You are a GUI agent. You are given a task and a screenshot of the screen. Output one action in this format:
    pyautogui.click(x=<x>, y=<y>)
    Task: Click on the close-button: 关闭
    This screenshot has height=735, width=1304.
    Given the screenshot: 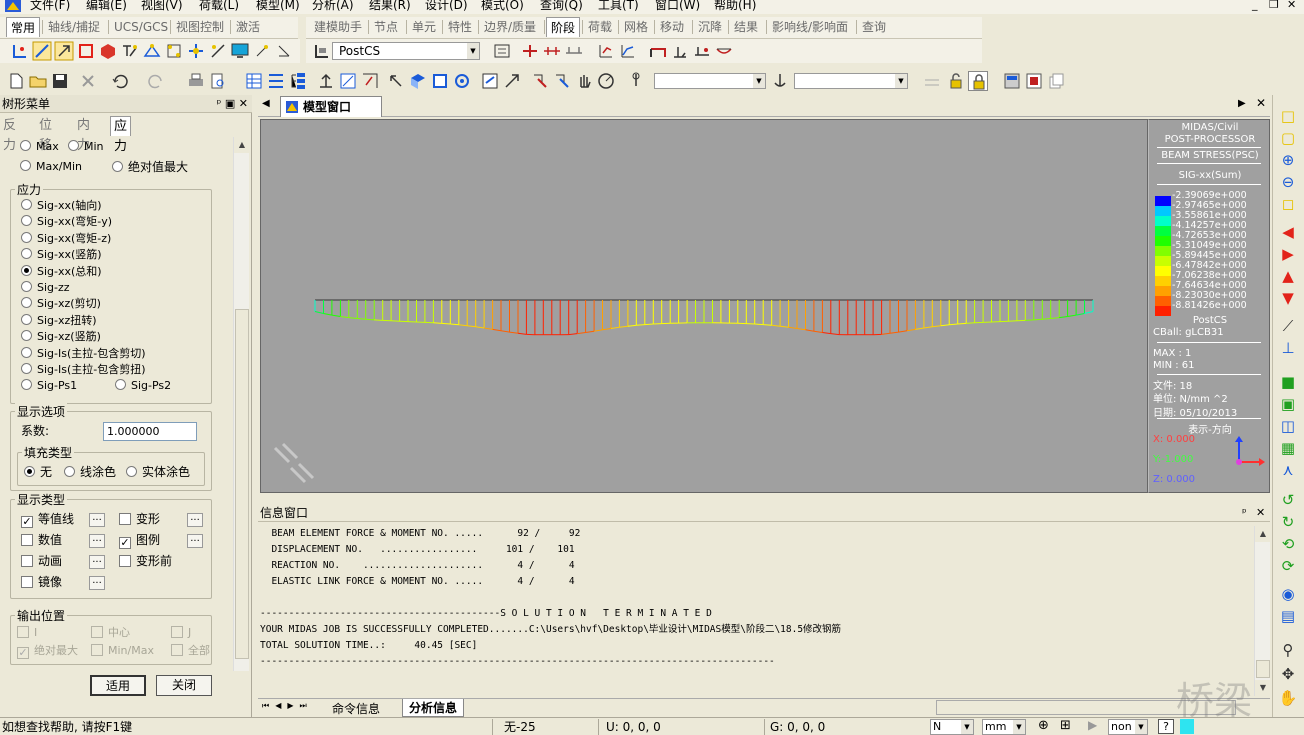 What is the action you would take?
    pyautogui.click(x=184, y=685)
    